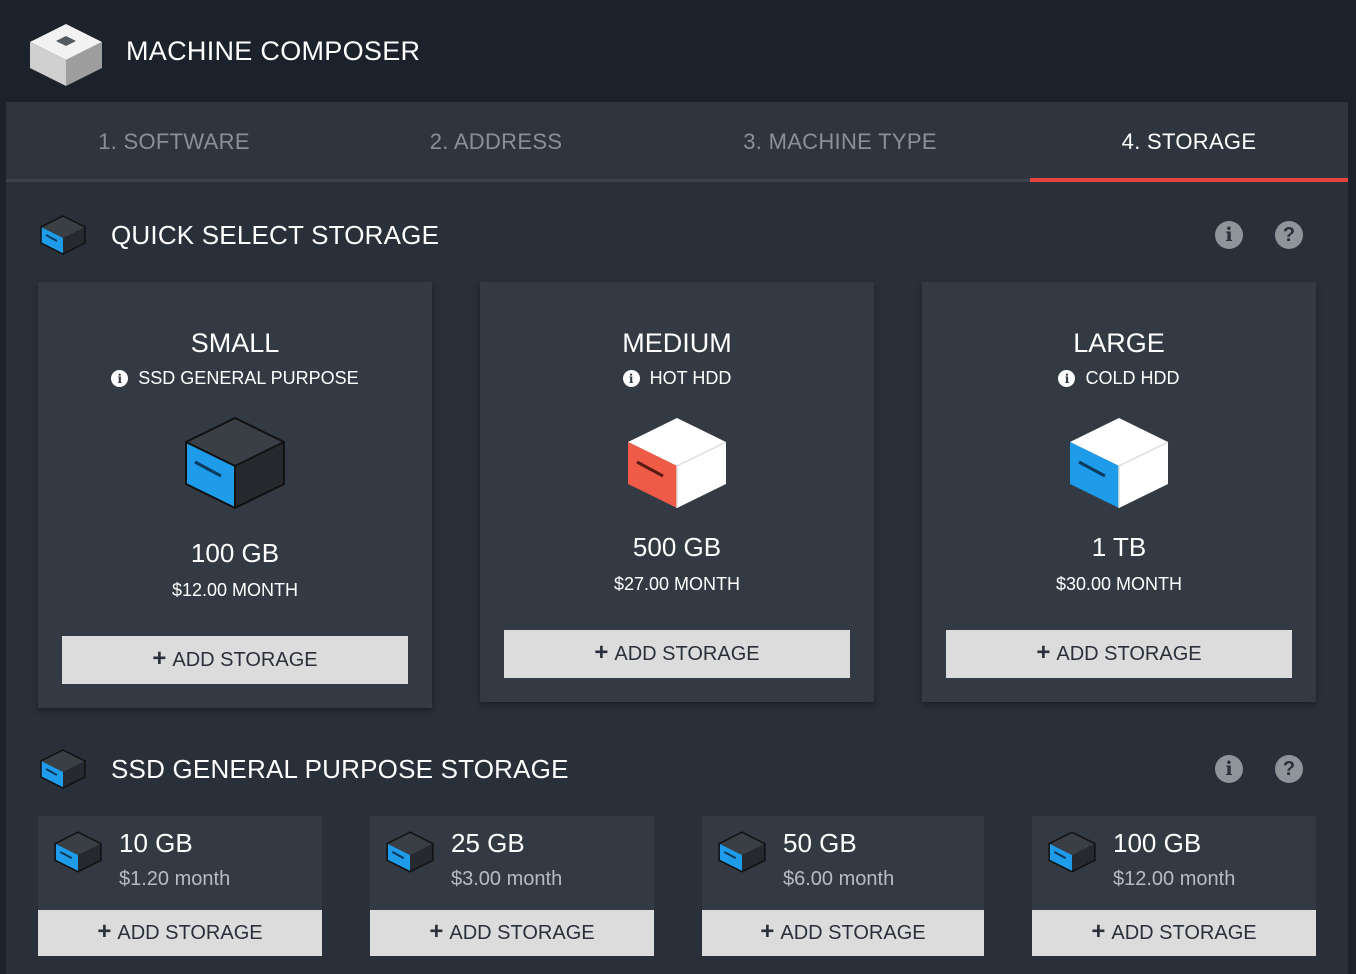 Image resolution: width=1356 pixels, height=974 pixels. I want to click on storage-type: HOT HDD, so click(690, 378).